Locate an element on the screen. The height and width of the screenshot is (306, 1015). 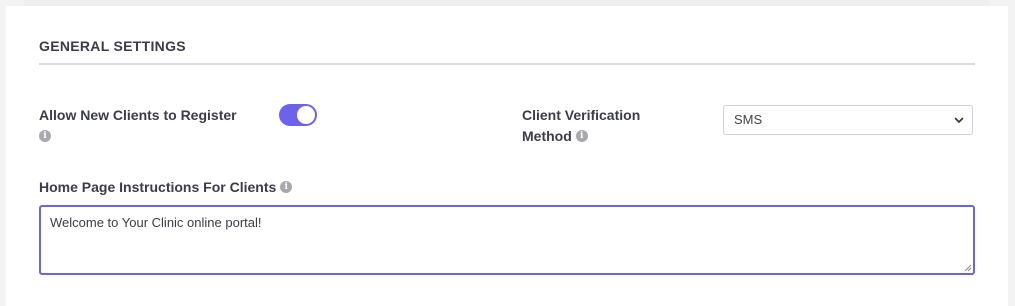
allow-register-label-group: Allow New Clients to Register i is located at coordinates (138, 126).